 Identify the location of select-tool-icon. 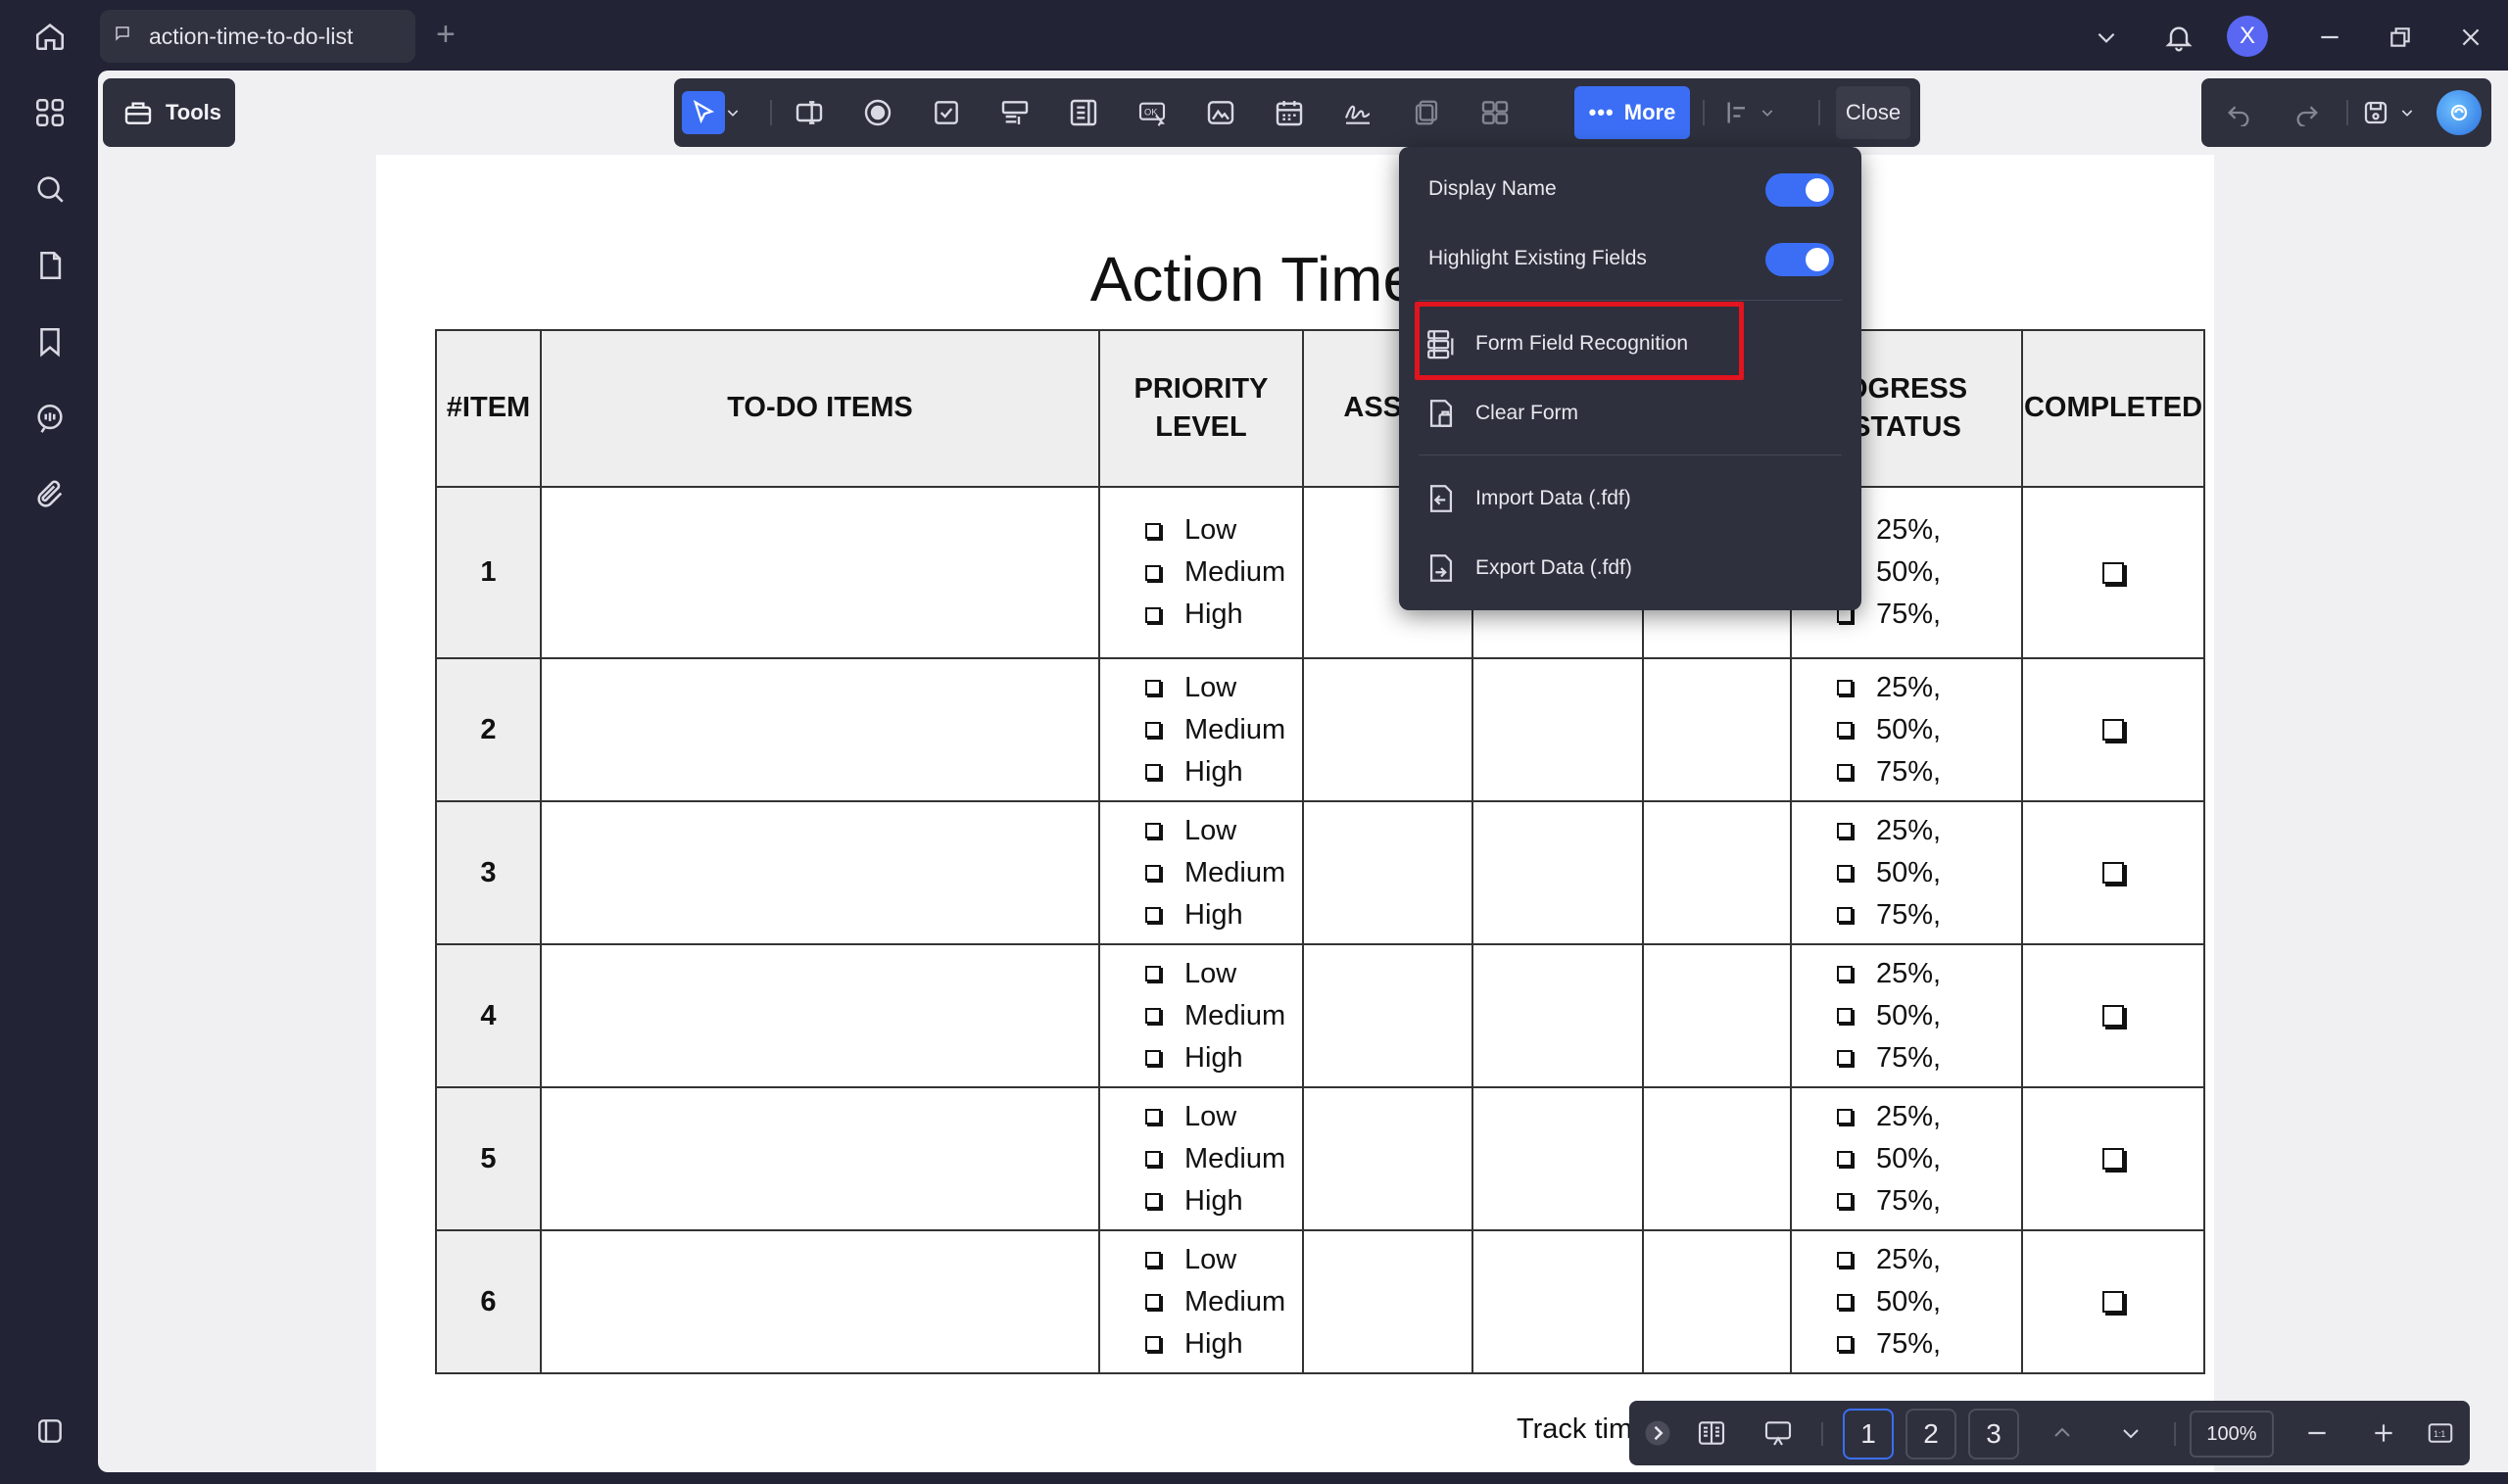
(703, 112).